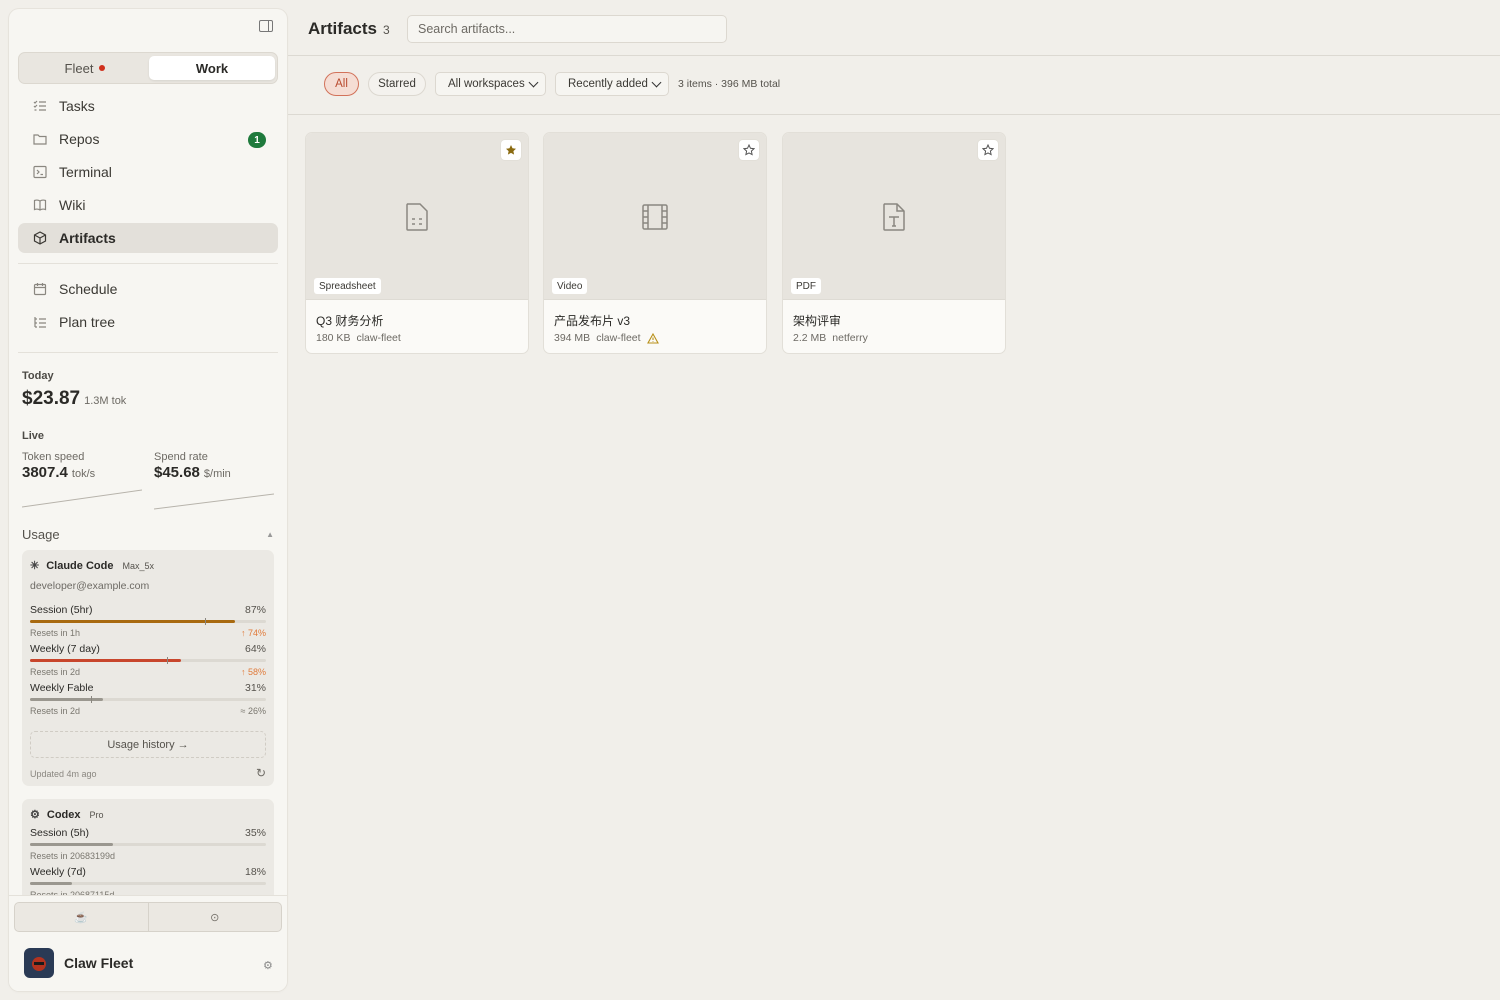 The width and height of the screenshot is (1500, 1000). What do you see at coordinates (96, 814) in the screenshot?
I see `codex-tier: Pro` at bounding box center [96, 814].